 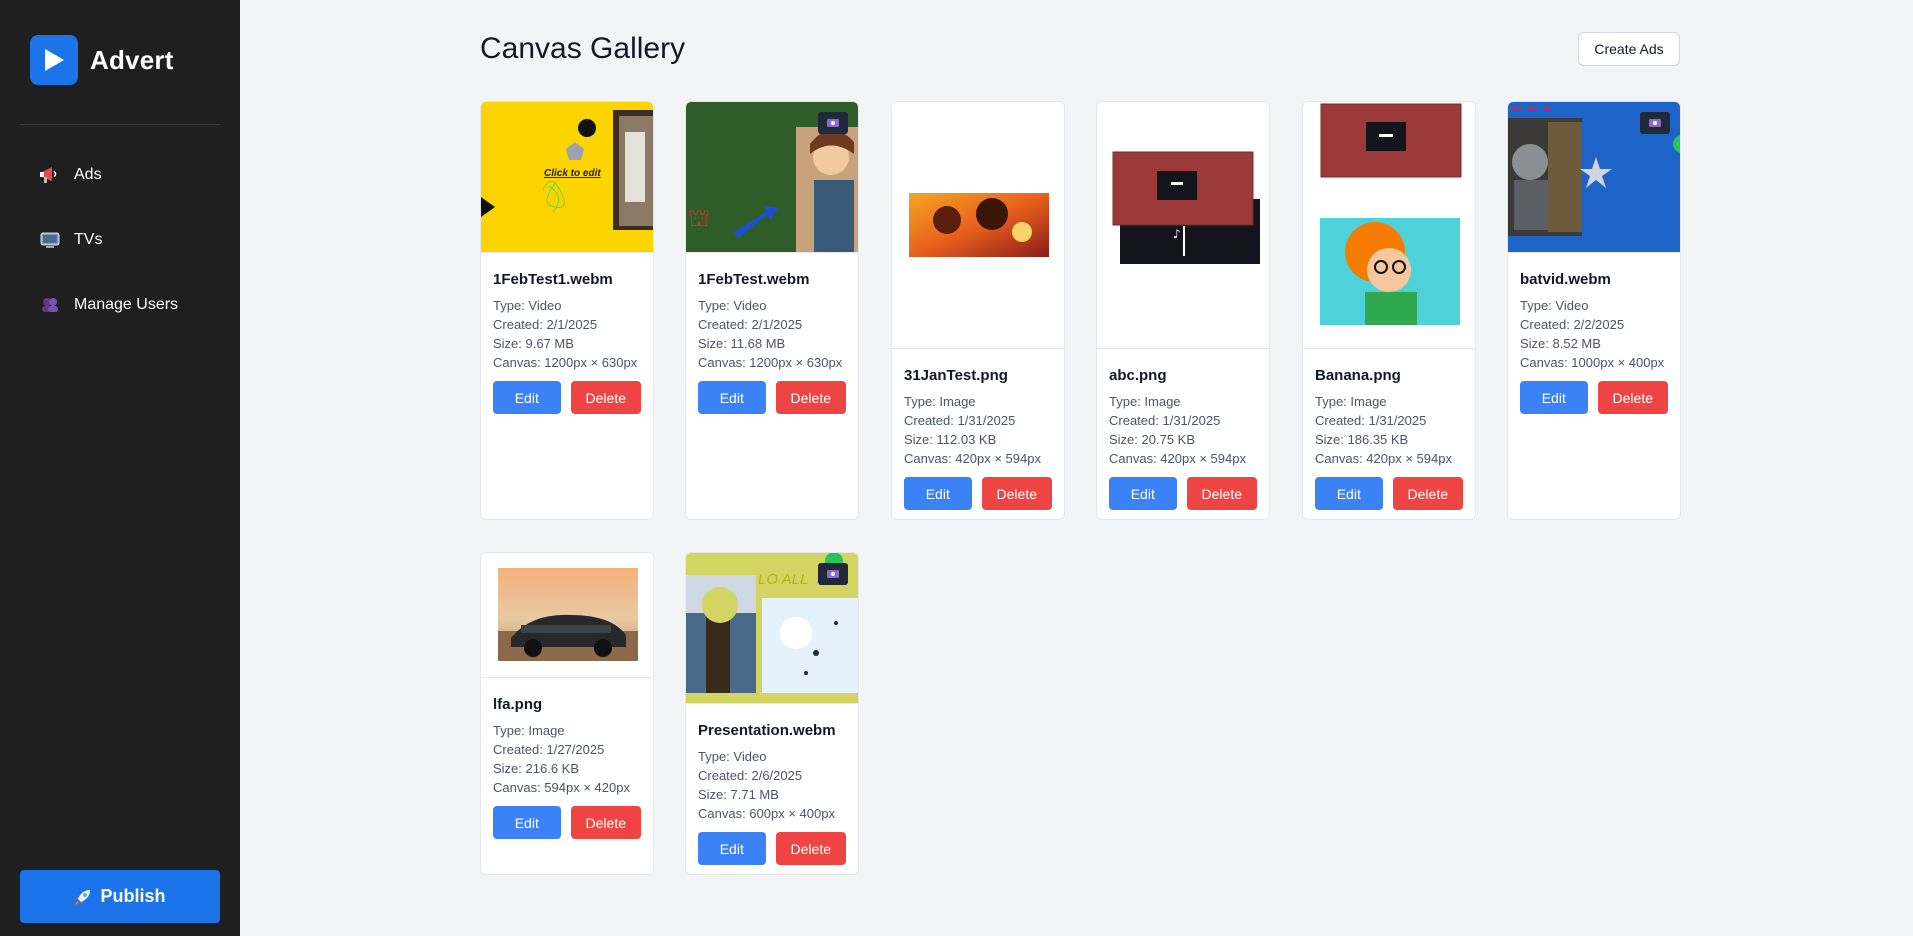 What do you see at coordinates (120, 468) in the screenshot?
I see `sidebar: Advert Ads TVs Manage Users Publish` at bounding box center [120, 468].